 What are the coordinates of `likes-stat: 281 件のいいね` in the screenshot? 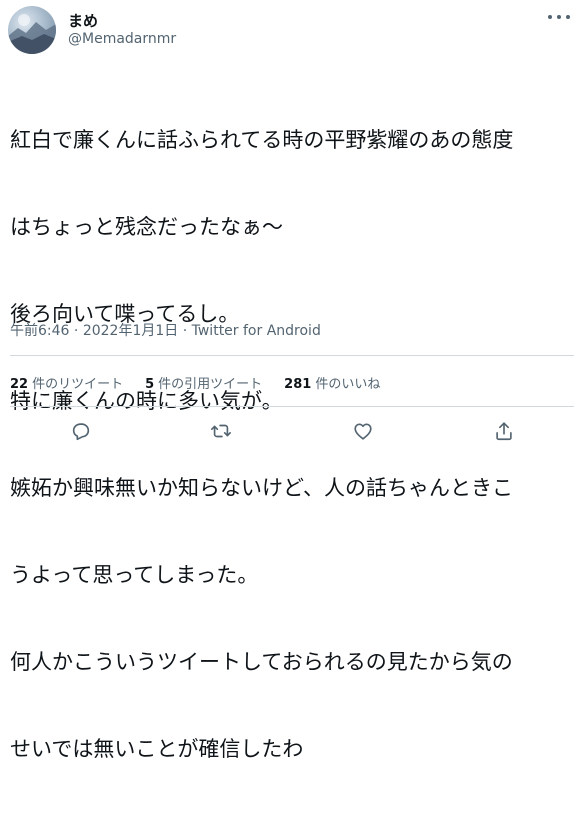 It's located at (332, 382).